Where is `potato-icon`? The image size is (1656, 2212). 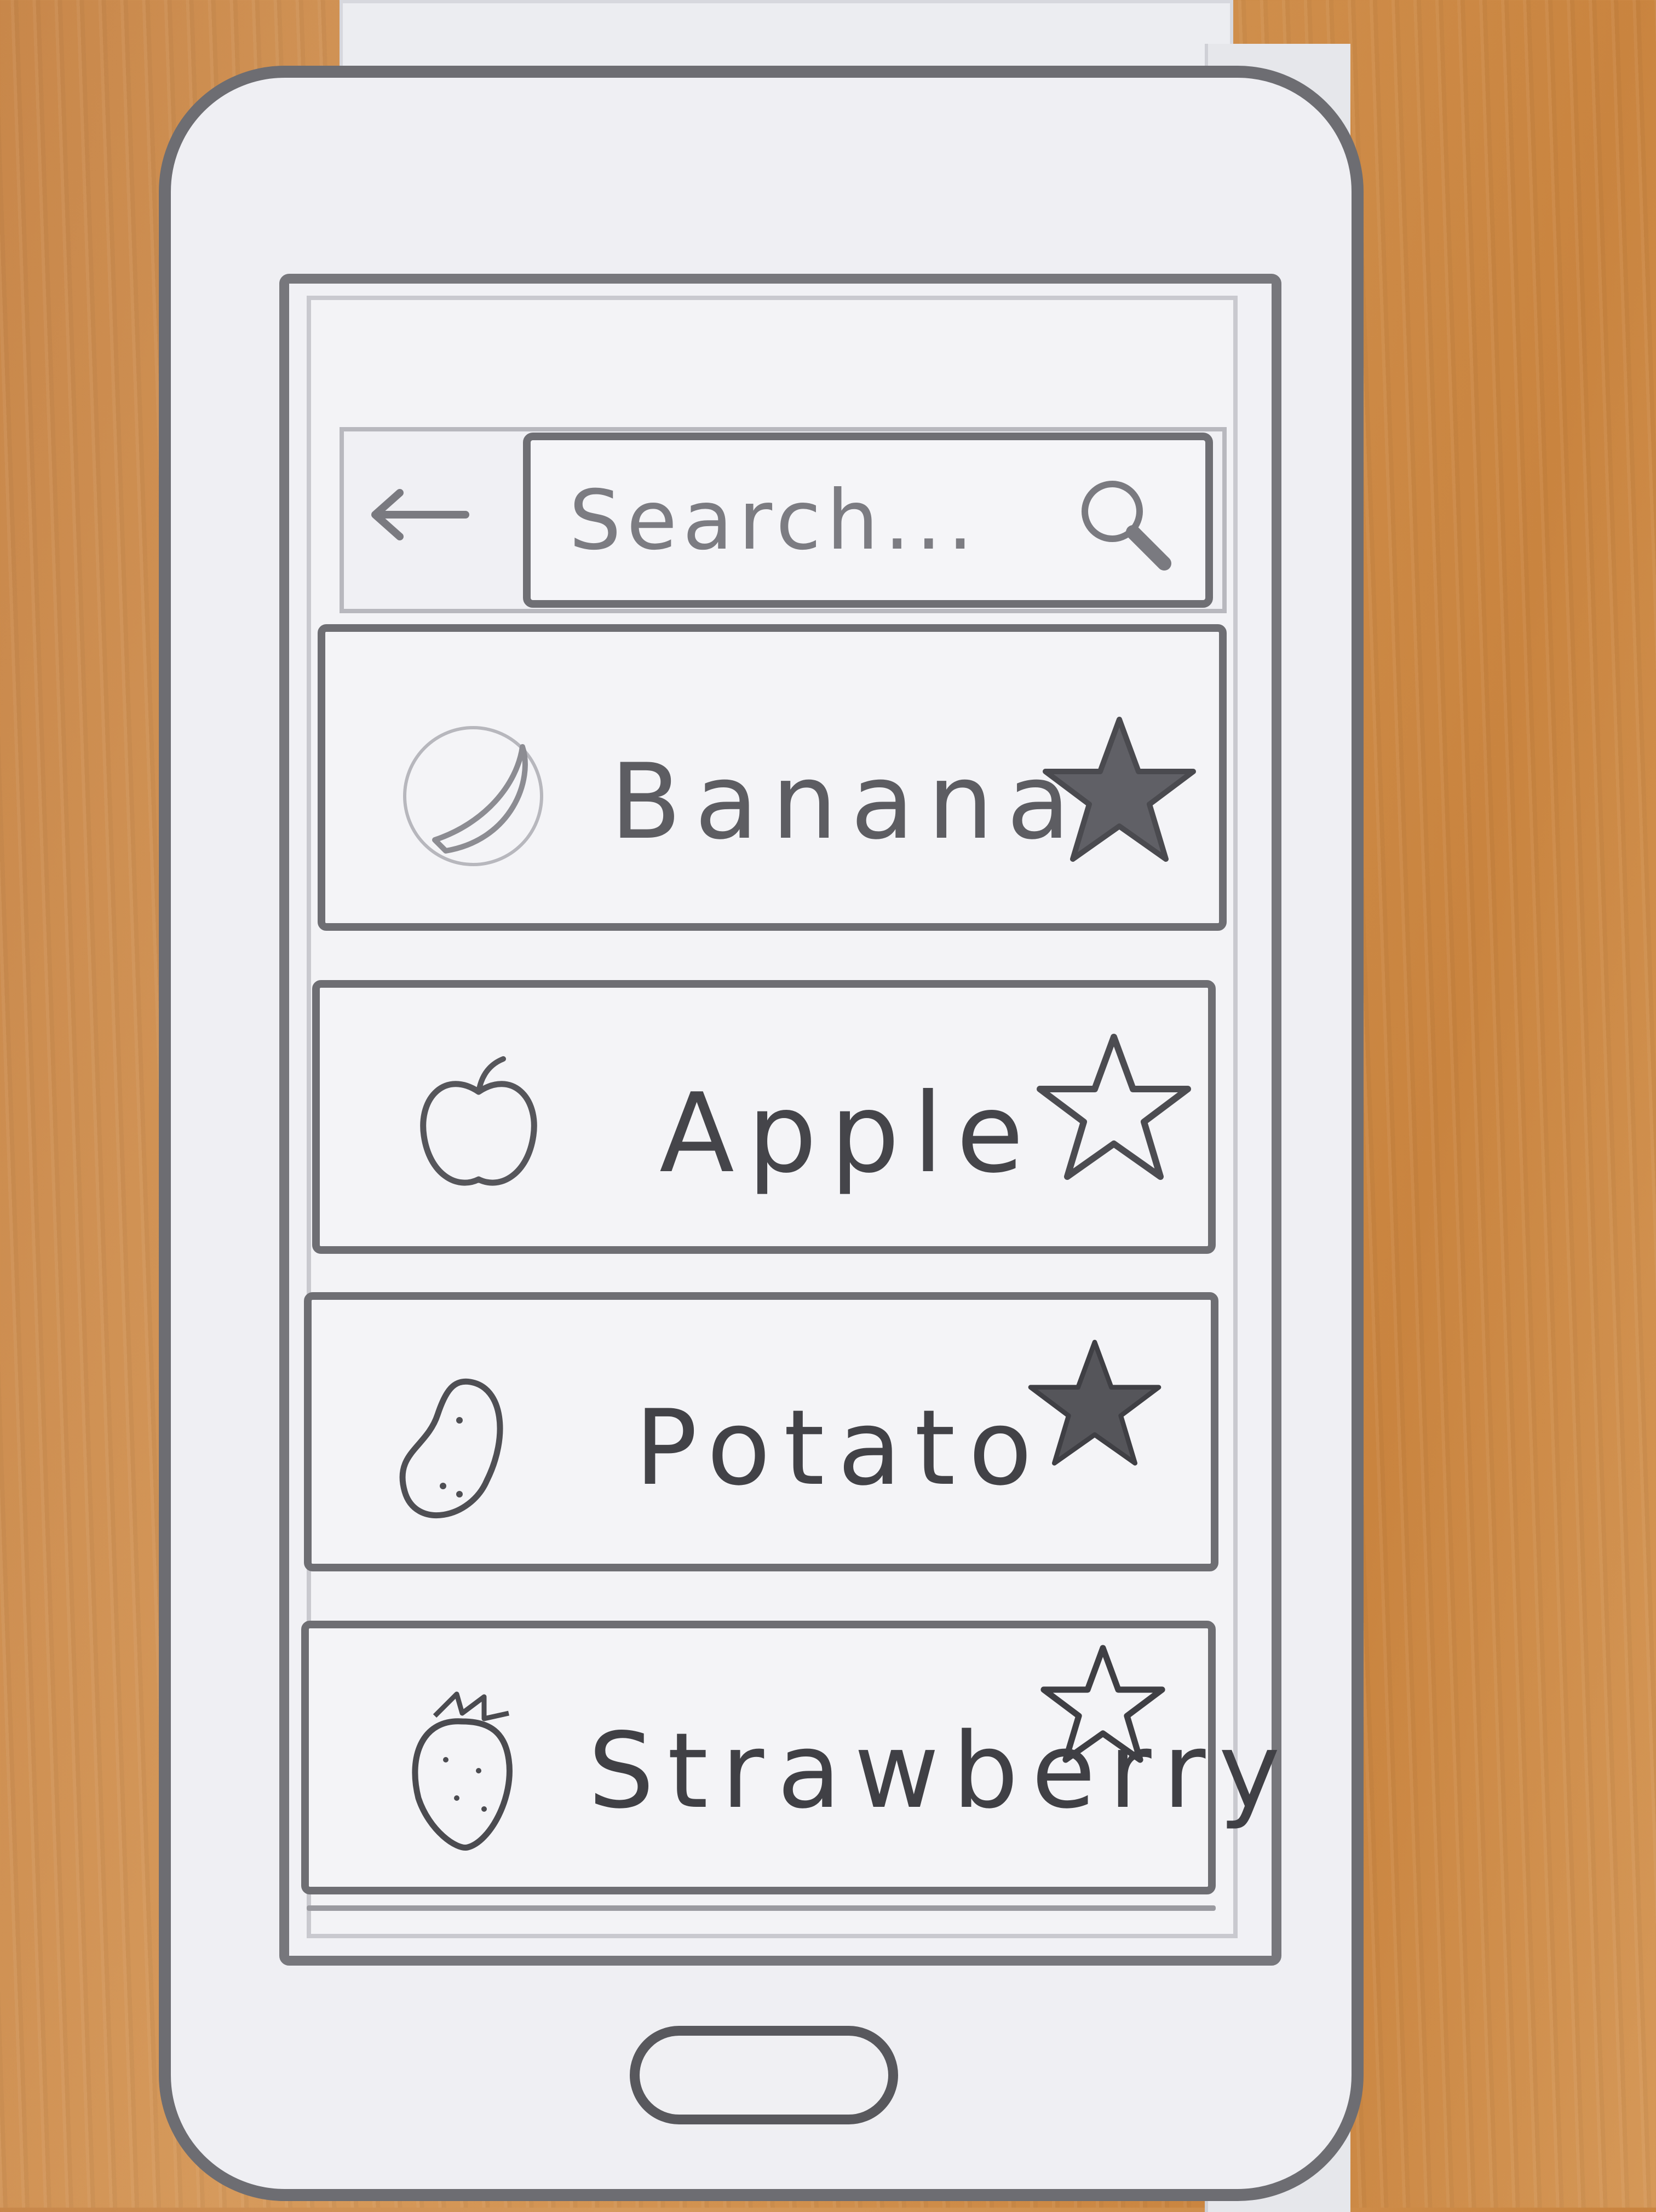
potato-icon is located at coordinates (451, 1448).